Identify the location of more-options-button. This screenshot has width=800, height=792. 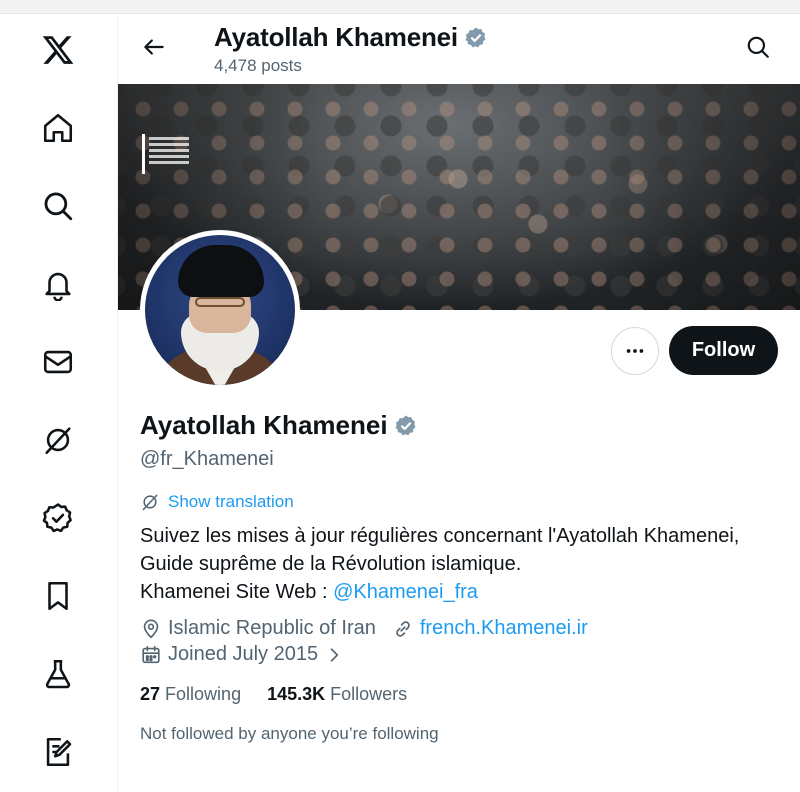
(635, 351).